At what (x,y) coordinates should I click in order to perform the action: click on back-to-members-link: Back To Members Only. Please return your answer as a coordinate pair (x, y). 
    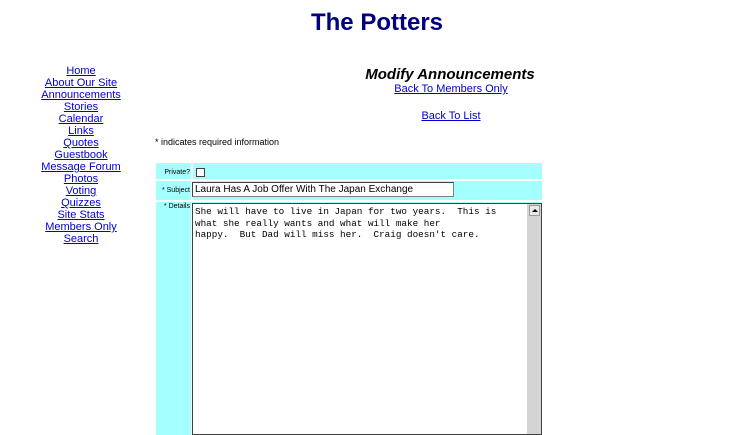
    Looking at the image, I should click on (451, 89).